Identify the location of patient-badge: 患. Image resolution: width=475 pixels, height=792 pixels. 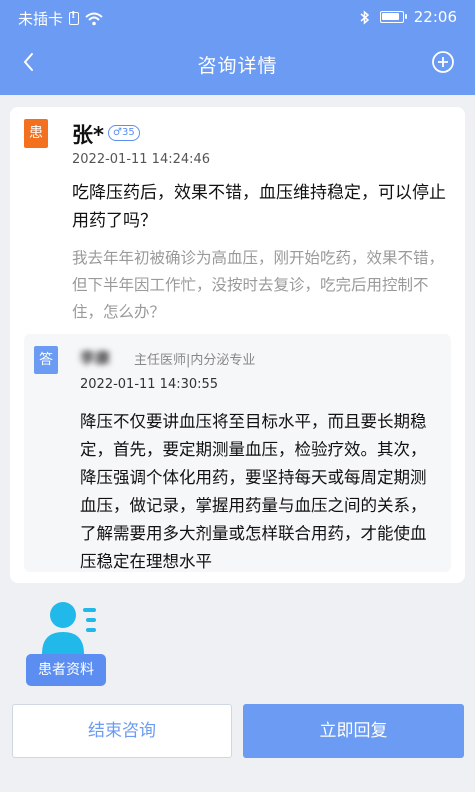
(36, 133).